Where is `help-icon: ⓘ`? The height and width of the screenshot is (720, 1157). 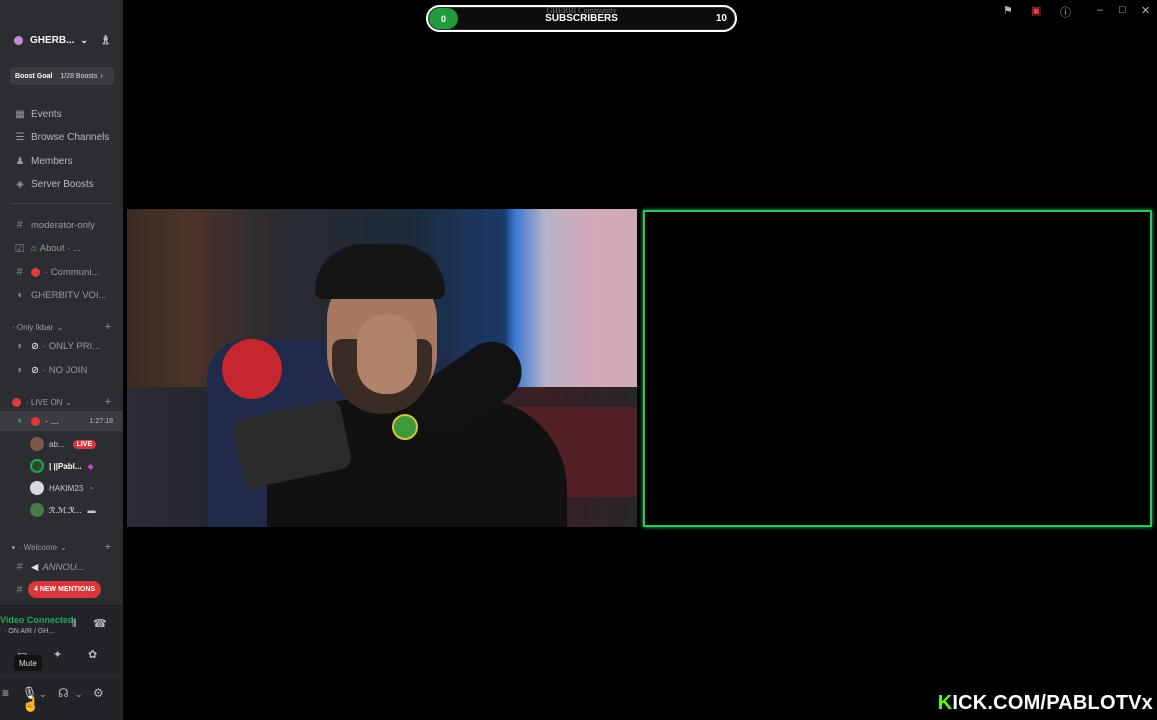 help-icon: ⓘ is located at coordinates (1065, 12).